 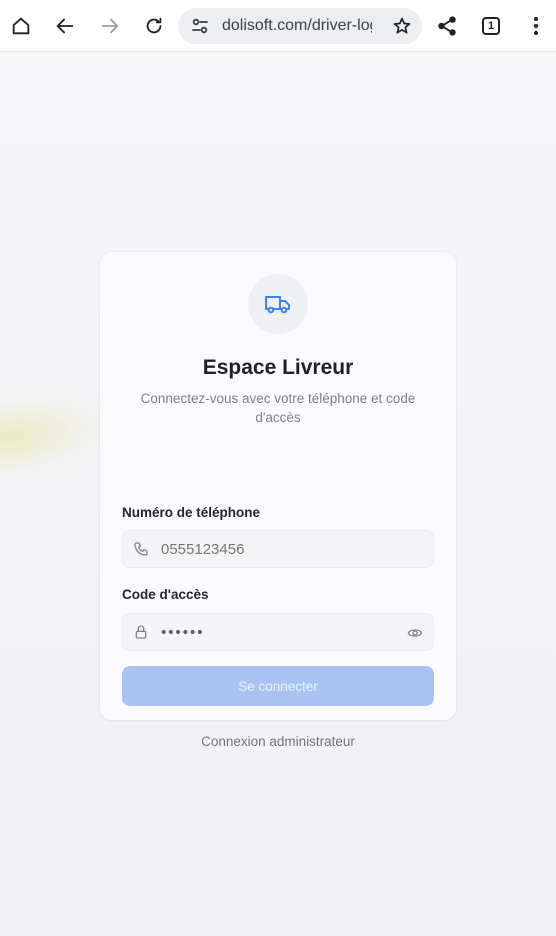 I want to click on arrow-right-icon, so click(x=110, y=26).